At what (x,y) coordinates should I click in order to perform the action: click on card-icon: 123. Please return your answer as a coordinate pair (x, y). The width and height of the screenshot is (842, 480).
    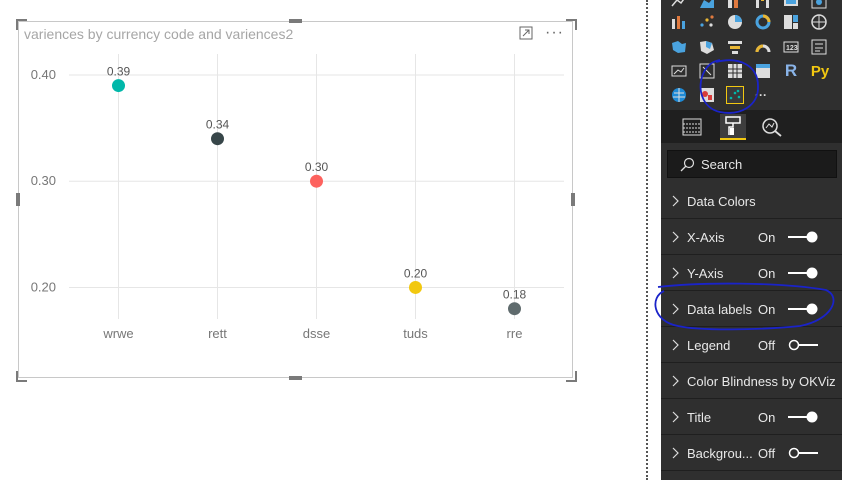
    Looking at the image, I should click on (791, 47).